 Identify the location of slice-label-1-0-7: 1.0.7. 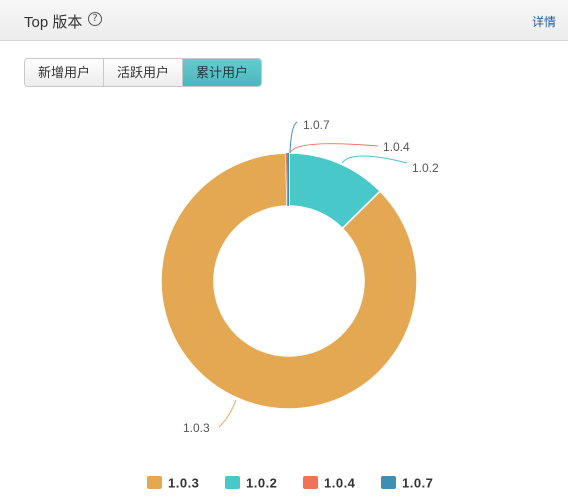
(316, 125).